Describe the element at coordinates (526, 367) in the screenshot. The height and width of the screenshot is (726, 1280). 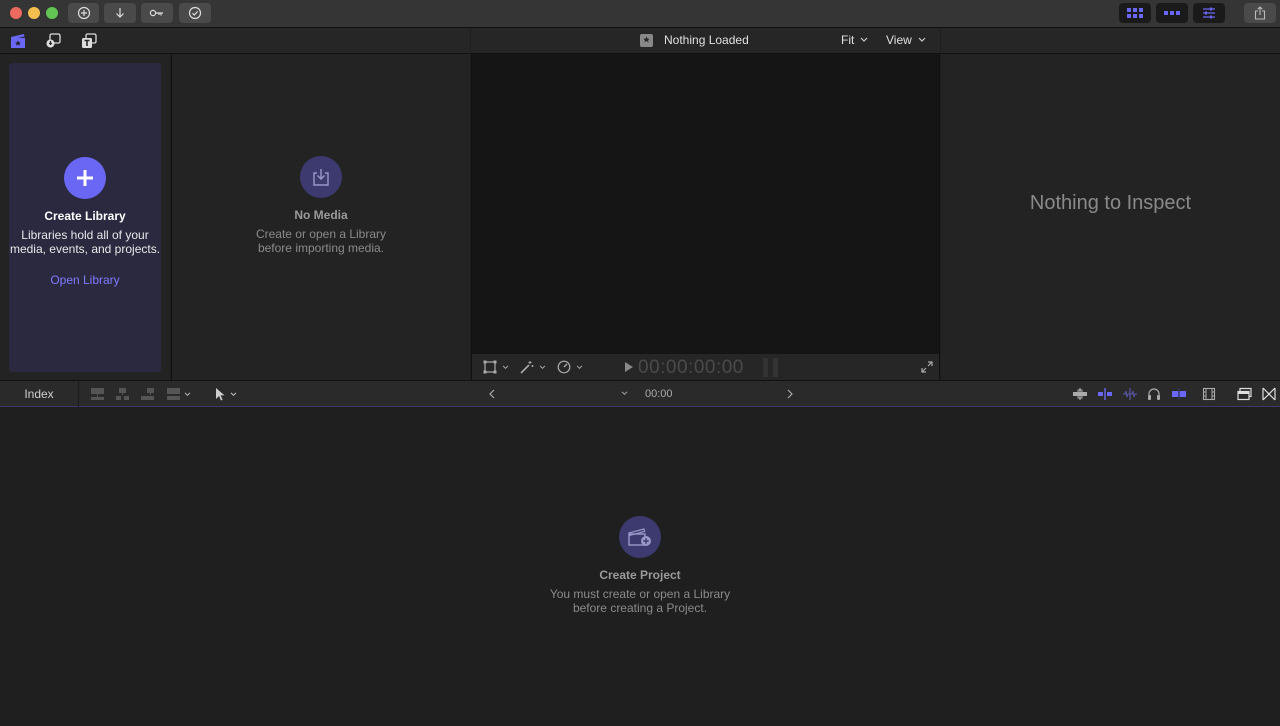
I see `magic-wand-icon` at that location.